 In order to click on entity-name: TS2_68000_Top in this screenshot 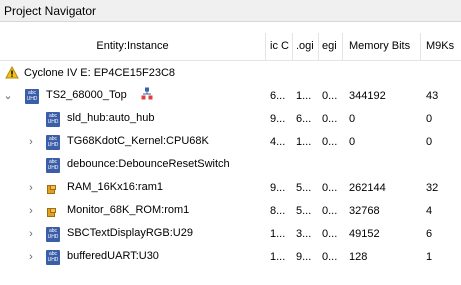, I will do `click(86, 95)`.